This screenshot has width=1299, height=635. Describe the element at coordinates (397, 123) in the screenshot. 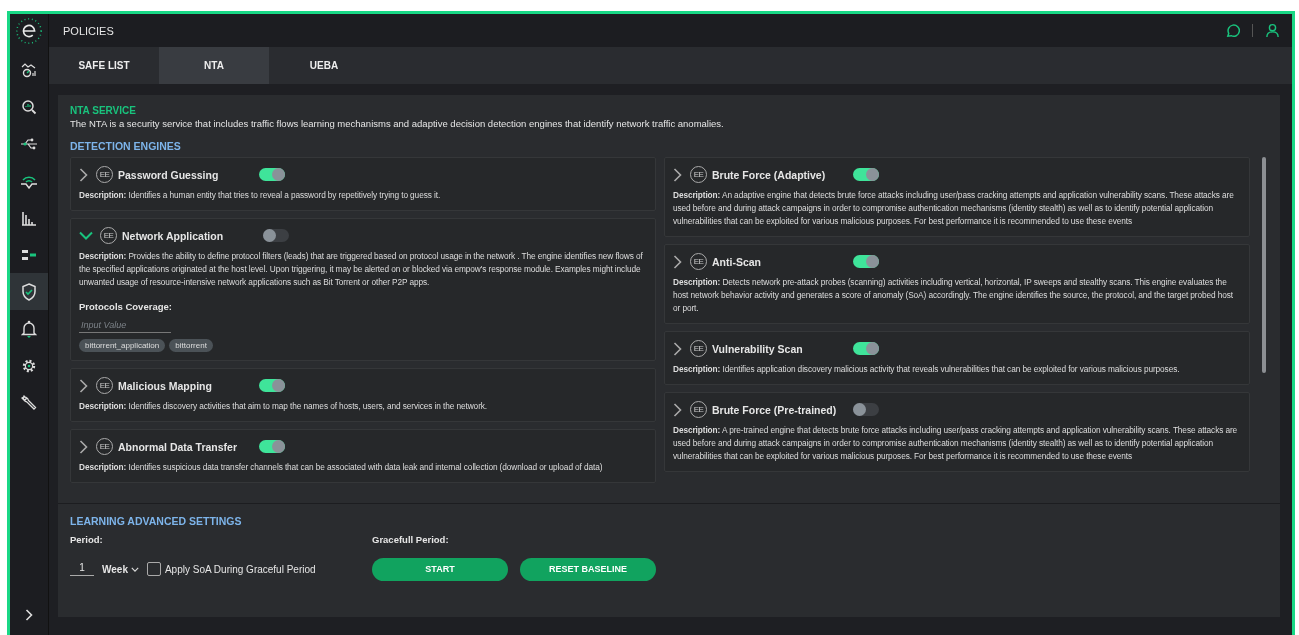

I see `service-description: The NTA is a security service that includes traffic flows learning mechanisms and adaptive decision detection engines that identify network traffic anomalies.` at that location.